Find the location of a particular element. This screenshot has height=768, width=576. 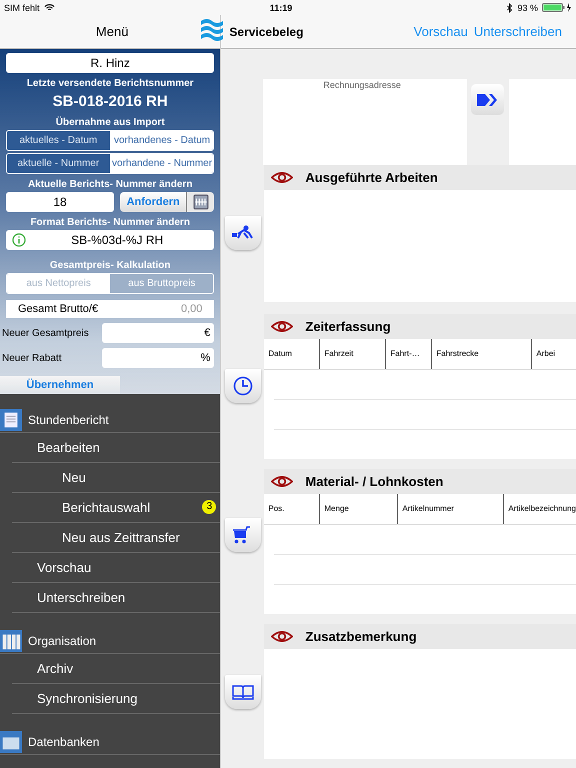

clock-icon is located at coordinates (243, 386).